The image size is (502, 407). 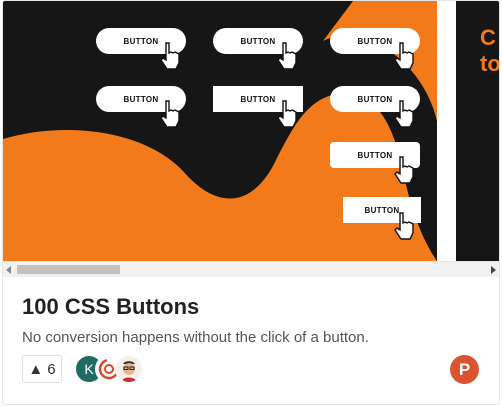 I want to click on slide-headline: Every style imaginable., so click(x=101, y=207).